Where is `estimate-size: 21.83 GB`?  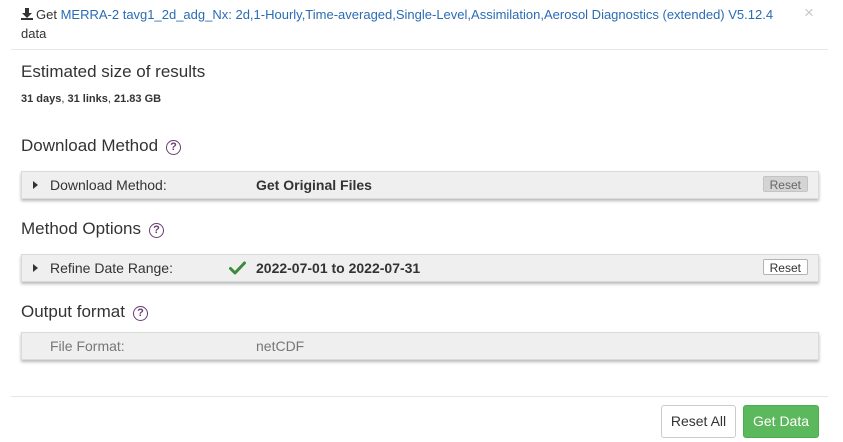
estimate-size: 21.83 GB is located at coordinates (137, 99).